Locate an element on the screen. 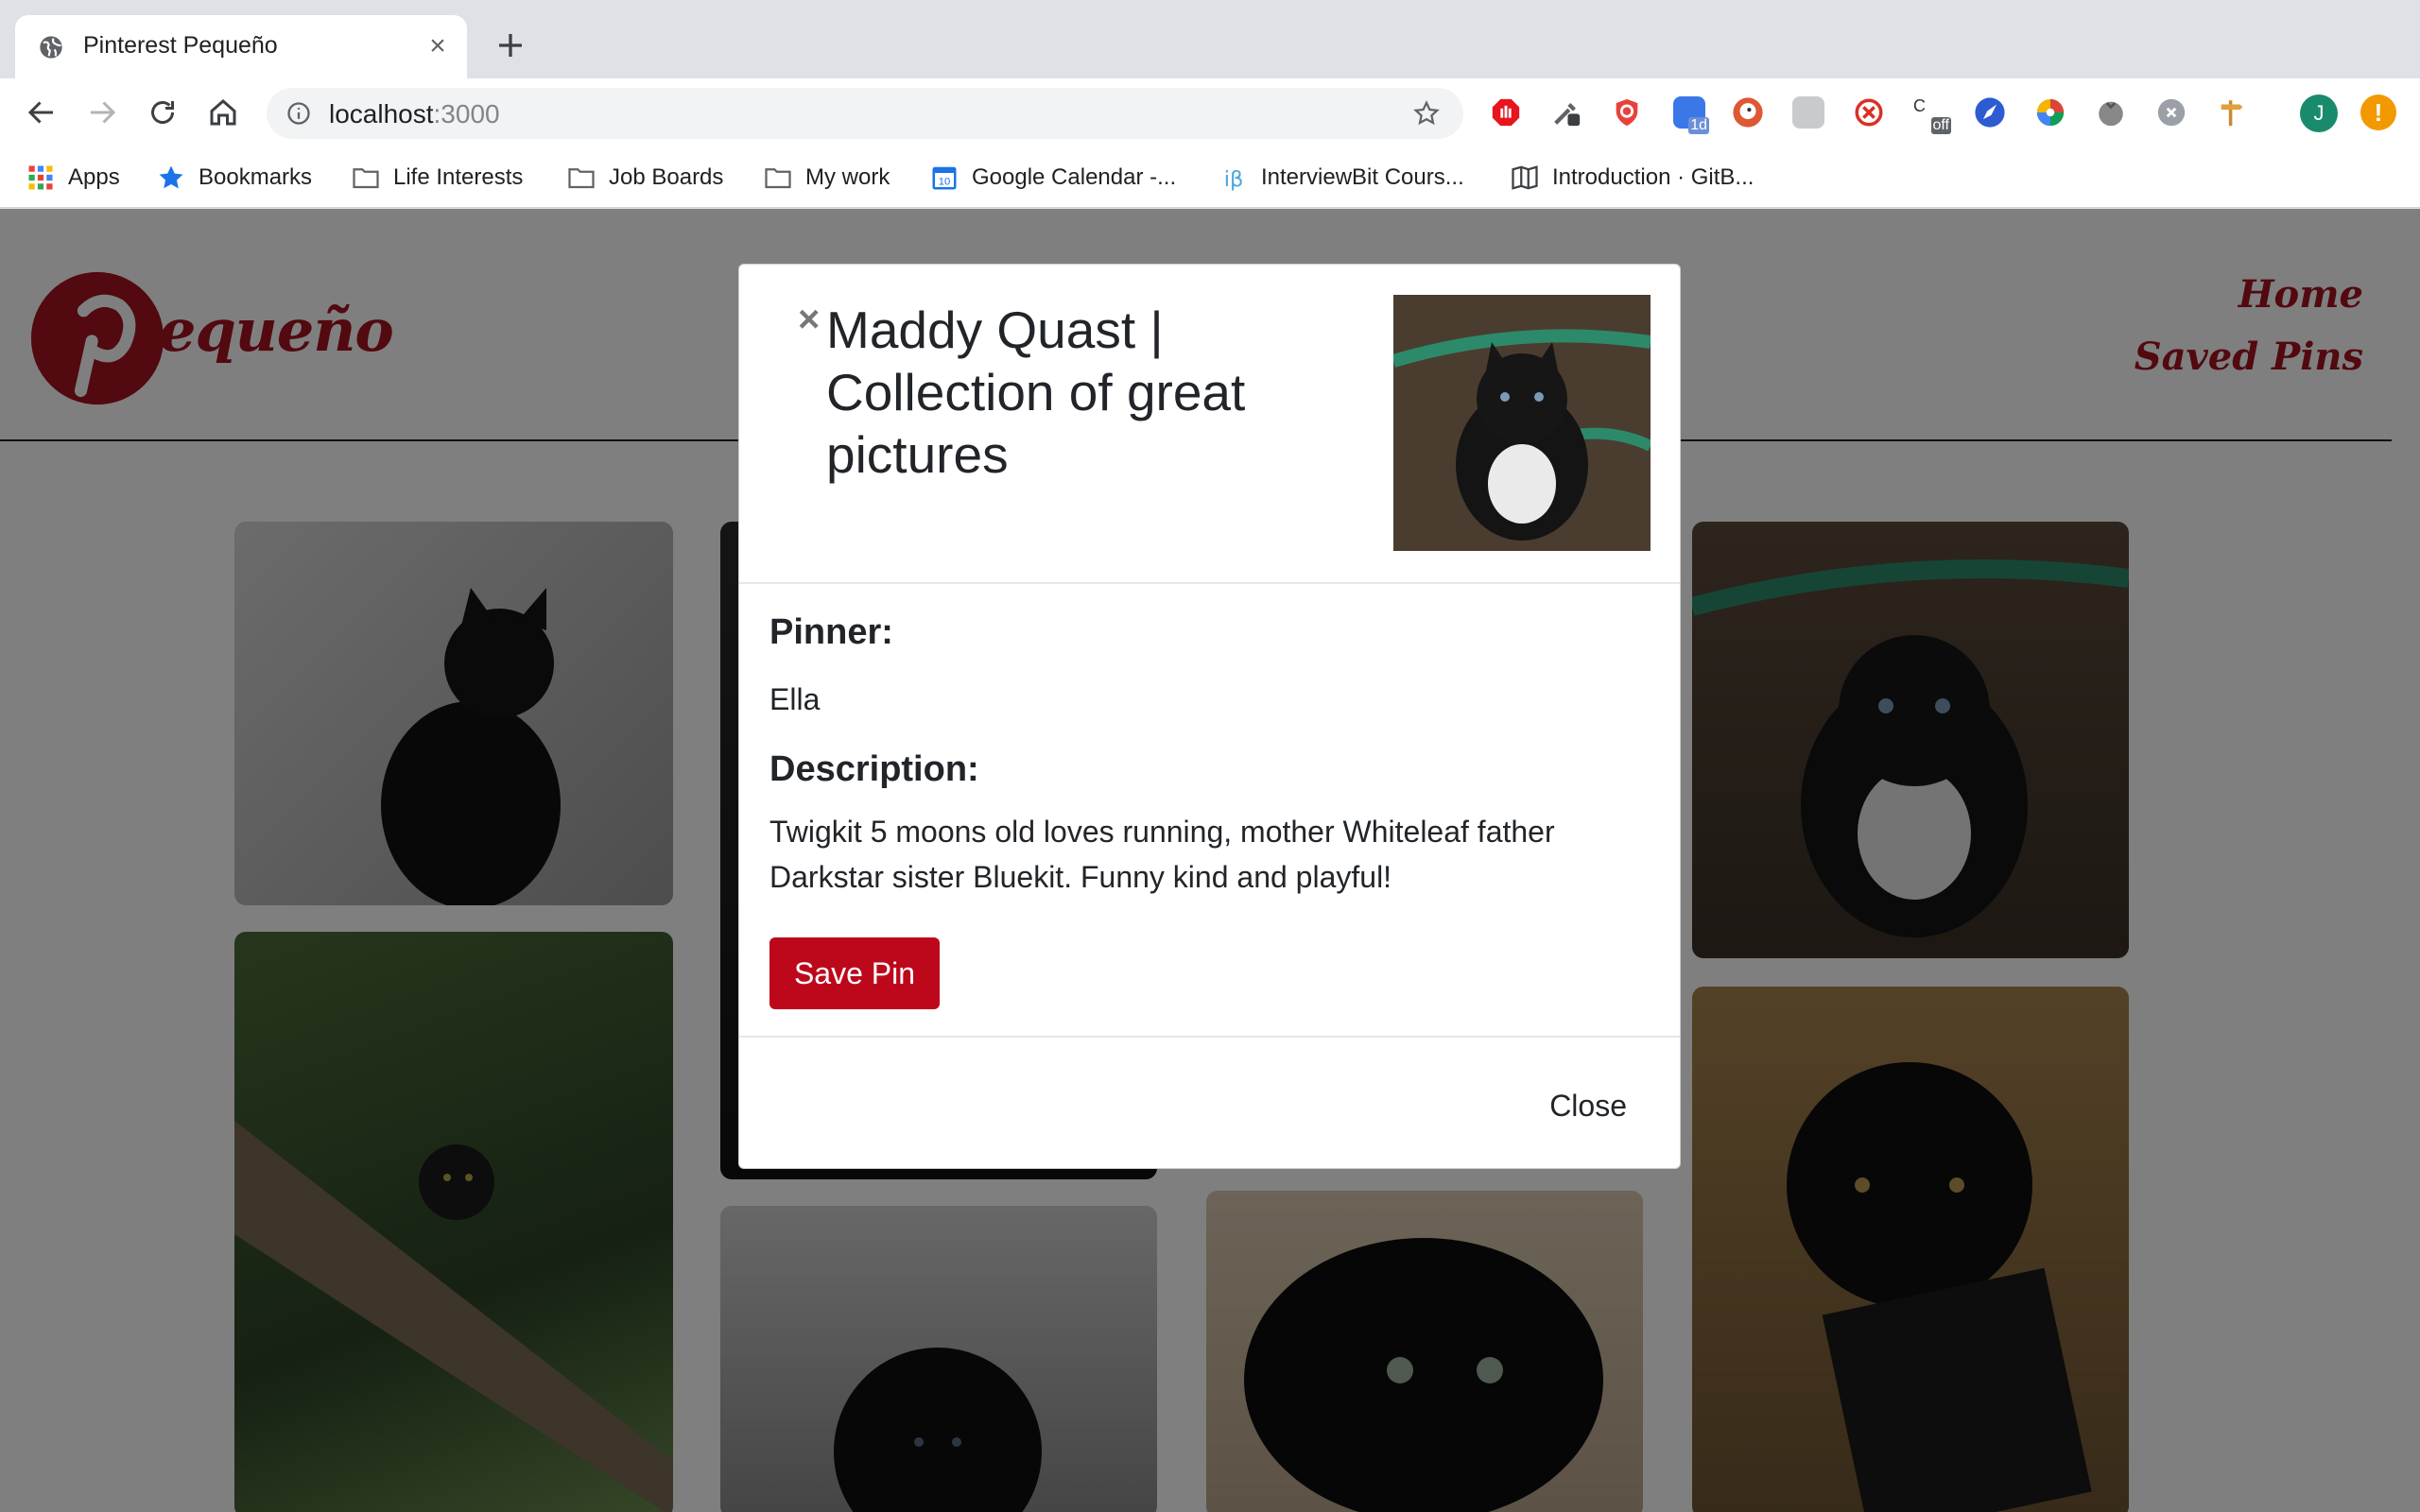 This screenshot has height=1512, width=2420. bookmark-bookmarks: Bookmarks is located at coordinates (234, 178).